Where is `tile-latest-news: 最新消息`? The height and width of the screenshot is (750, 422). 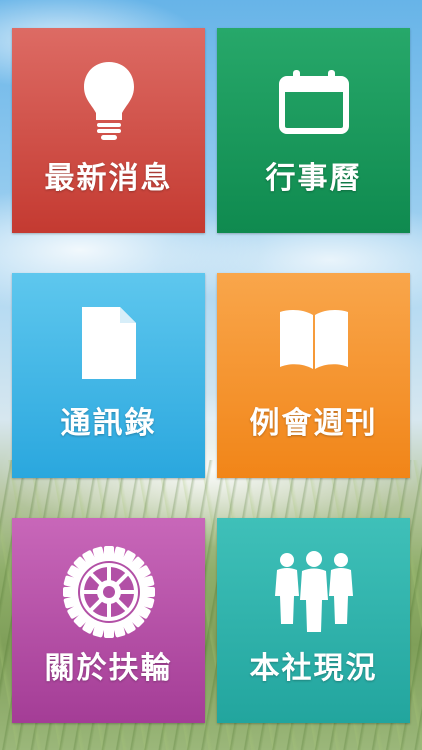 tile-latest-news: 最新消息 is located at coordinates (108, 130).